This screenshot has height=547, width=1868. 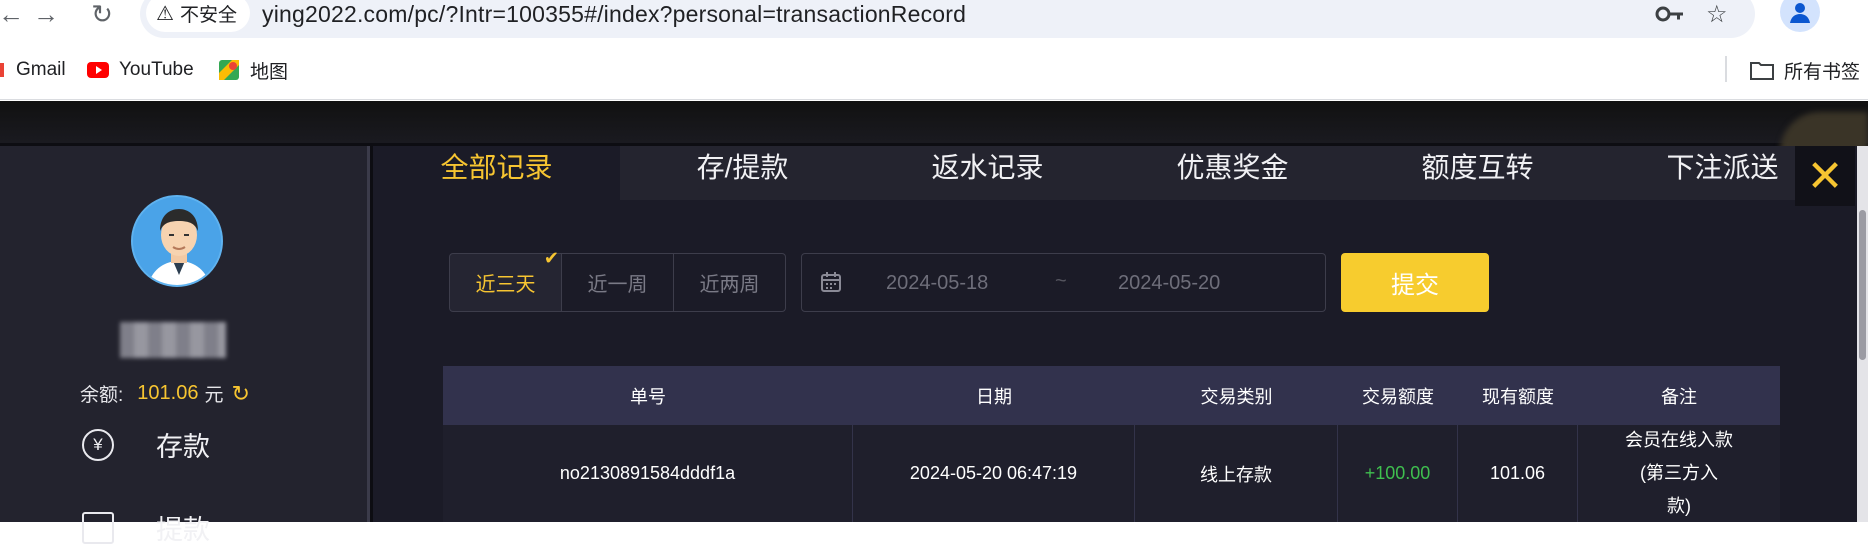 I want to click on col-balance: 现有额度, so click(x=1518, y=396).